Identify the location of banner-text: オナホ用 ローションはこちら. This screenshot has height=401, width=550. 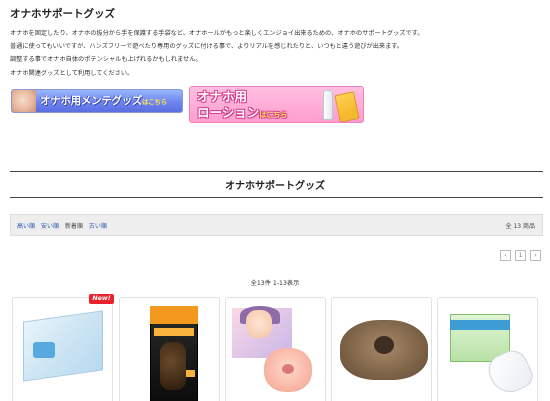
(242, 104).